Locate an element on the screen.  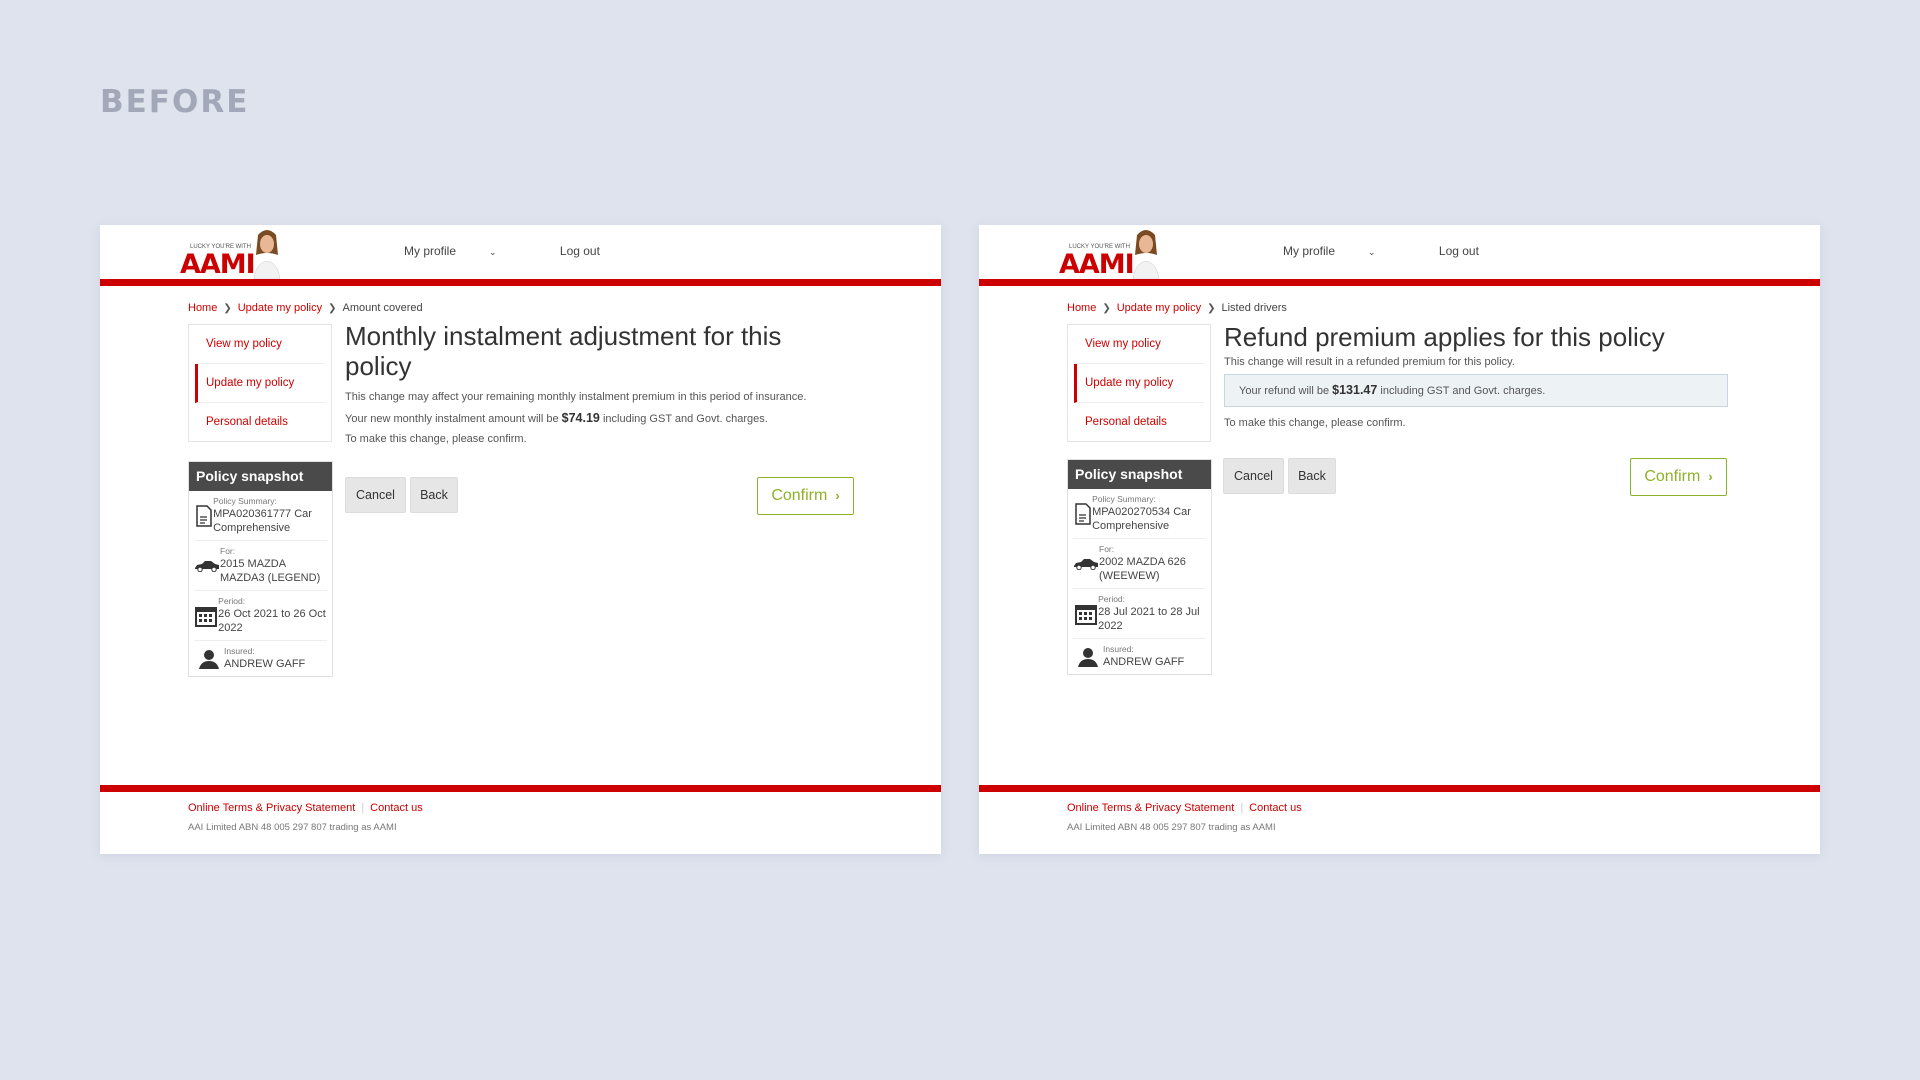
summary-value: MPA020270534 Car Comprehensive is located at coordinates (1141, 519).